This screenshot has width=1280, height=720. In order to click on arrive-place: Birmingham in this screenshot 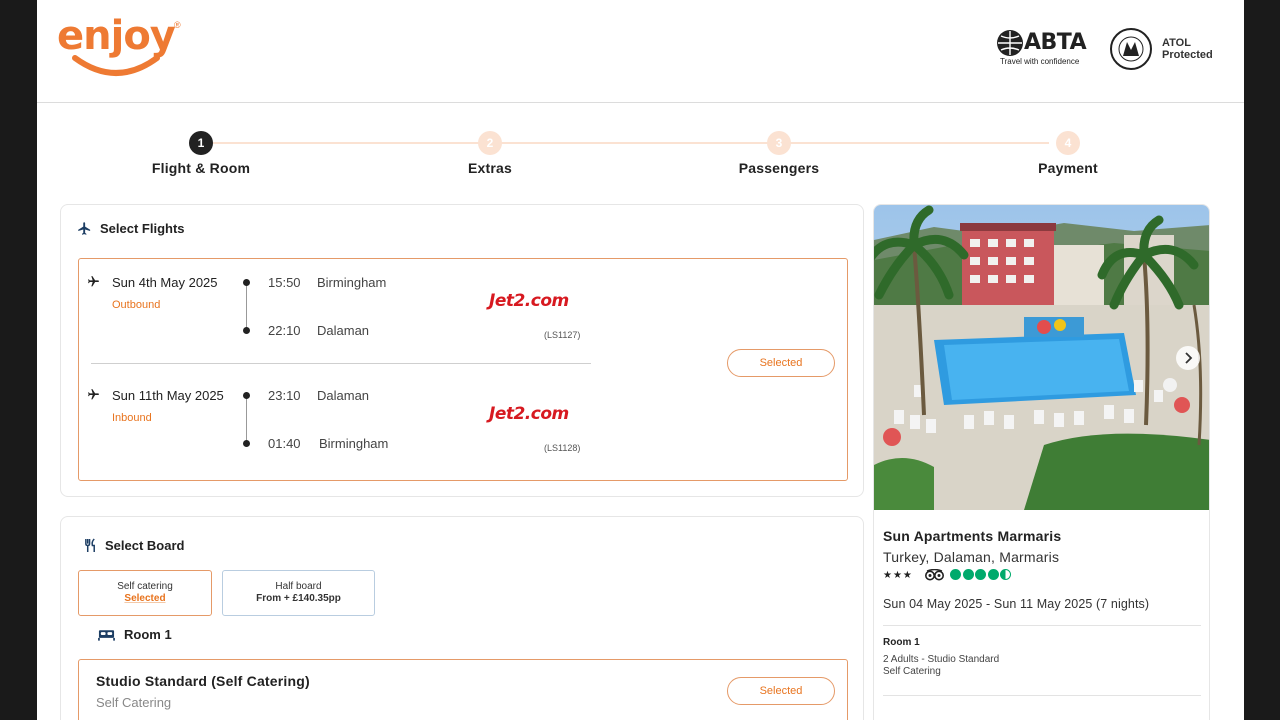, I will do `click(354, 443)`.